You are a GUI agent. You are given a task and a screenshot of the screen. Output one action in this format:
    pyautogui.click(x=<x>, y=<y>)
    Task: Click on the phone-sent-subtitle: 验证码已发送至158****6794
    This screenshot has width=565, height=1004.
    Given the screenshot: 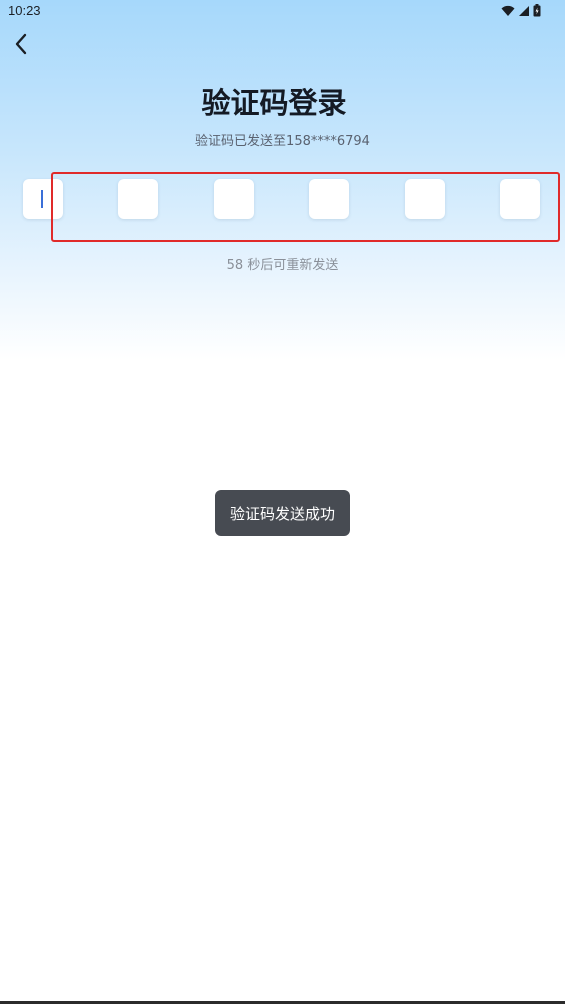 What is the action you would take?
    pyautogui.click(x=282, y=141)
    